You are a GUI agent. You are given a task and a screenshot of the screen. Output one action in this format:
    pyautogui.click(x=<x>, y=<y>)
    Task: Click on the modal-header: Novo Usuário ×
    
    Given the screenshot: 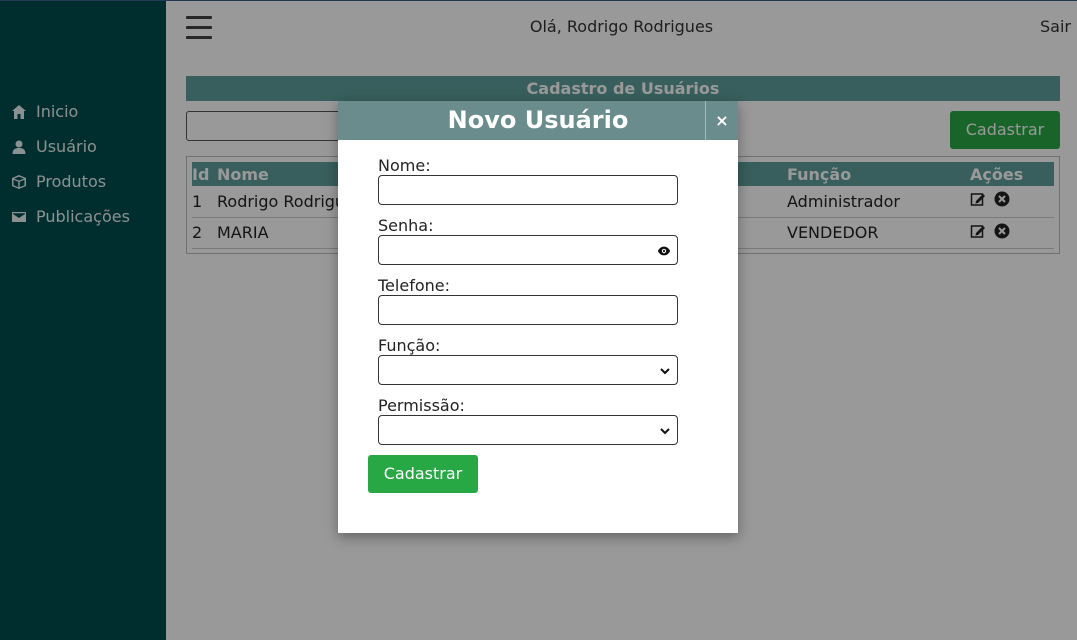 What is the action you would take?
    pyautogui.click(x=538, y=120)
    